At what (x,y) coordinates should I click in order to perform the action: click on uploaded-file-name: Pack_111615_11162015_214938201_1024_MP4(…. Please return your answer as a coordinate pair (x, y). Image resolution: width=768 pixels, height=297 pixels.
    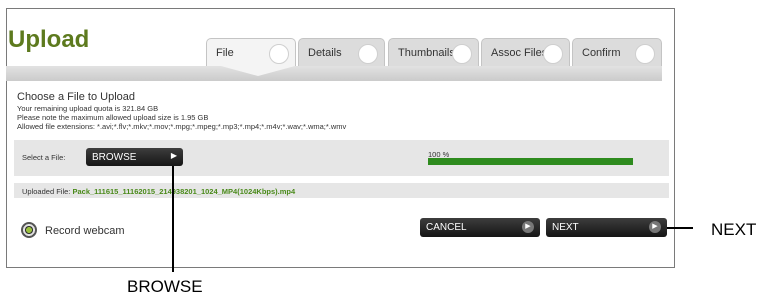
    Looking at the image, I should click on (184, 191).